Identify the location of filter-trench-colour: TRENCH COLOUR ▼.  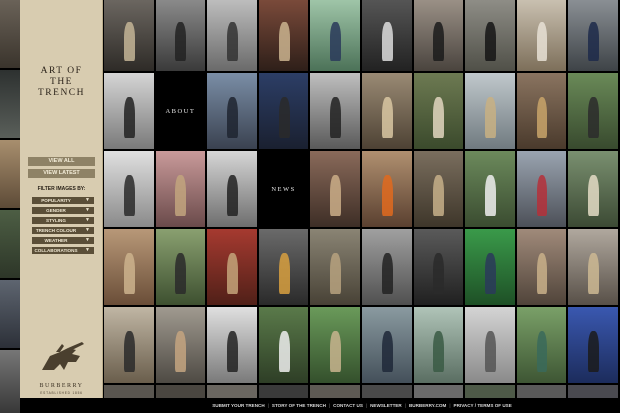
(63, 230).